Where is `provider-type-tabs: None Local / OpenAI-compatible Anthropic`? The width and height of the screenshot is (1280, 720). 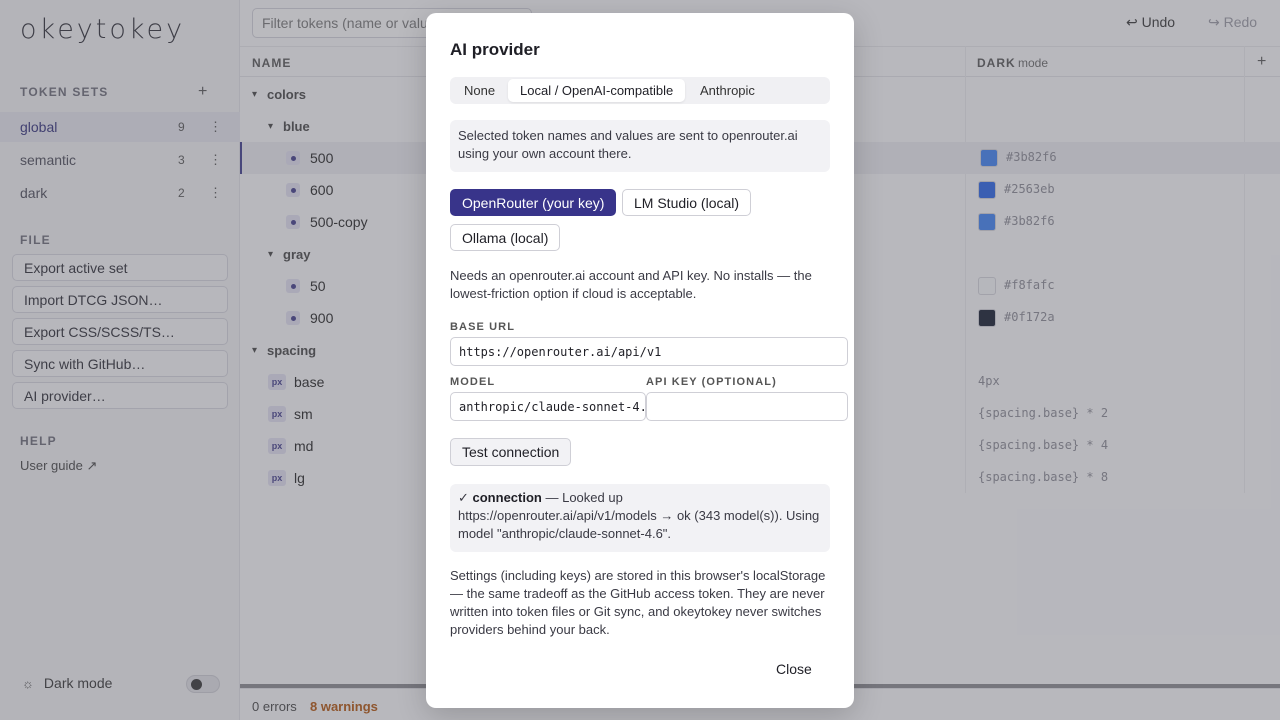 provider-type-tabs: None Local / OpenAI-compatible Anthropic is located at coordinates (640, 90).